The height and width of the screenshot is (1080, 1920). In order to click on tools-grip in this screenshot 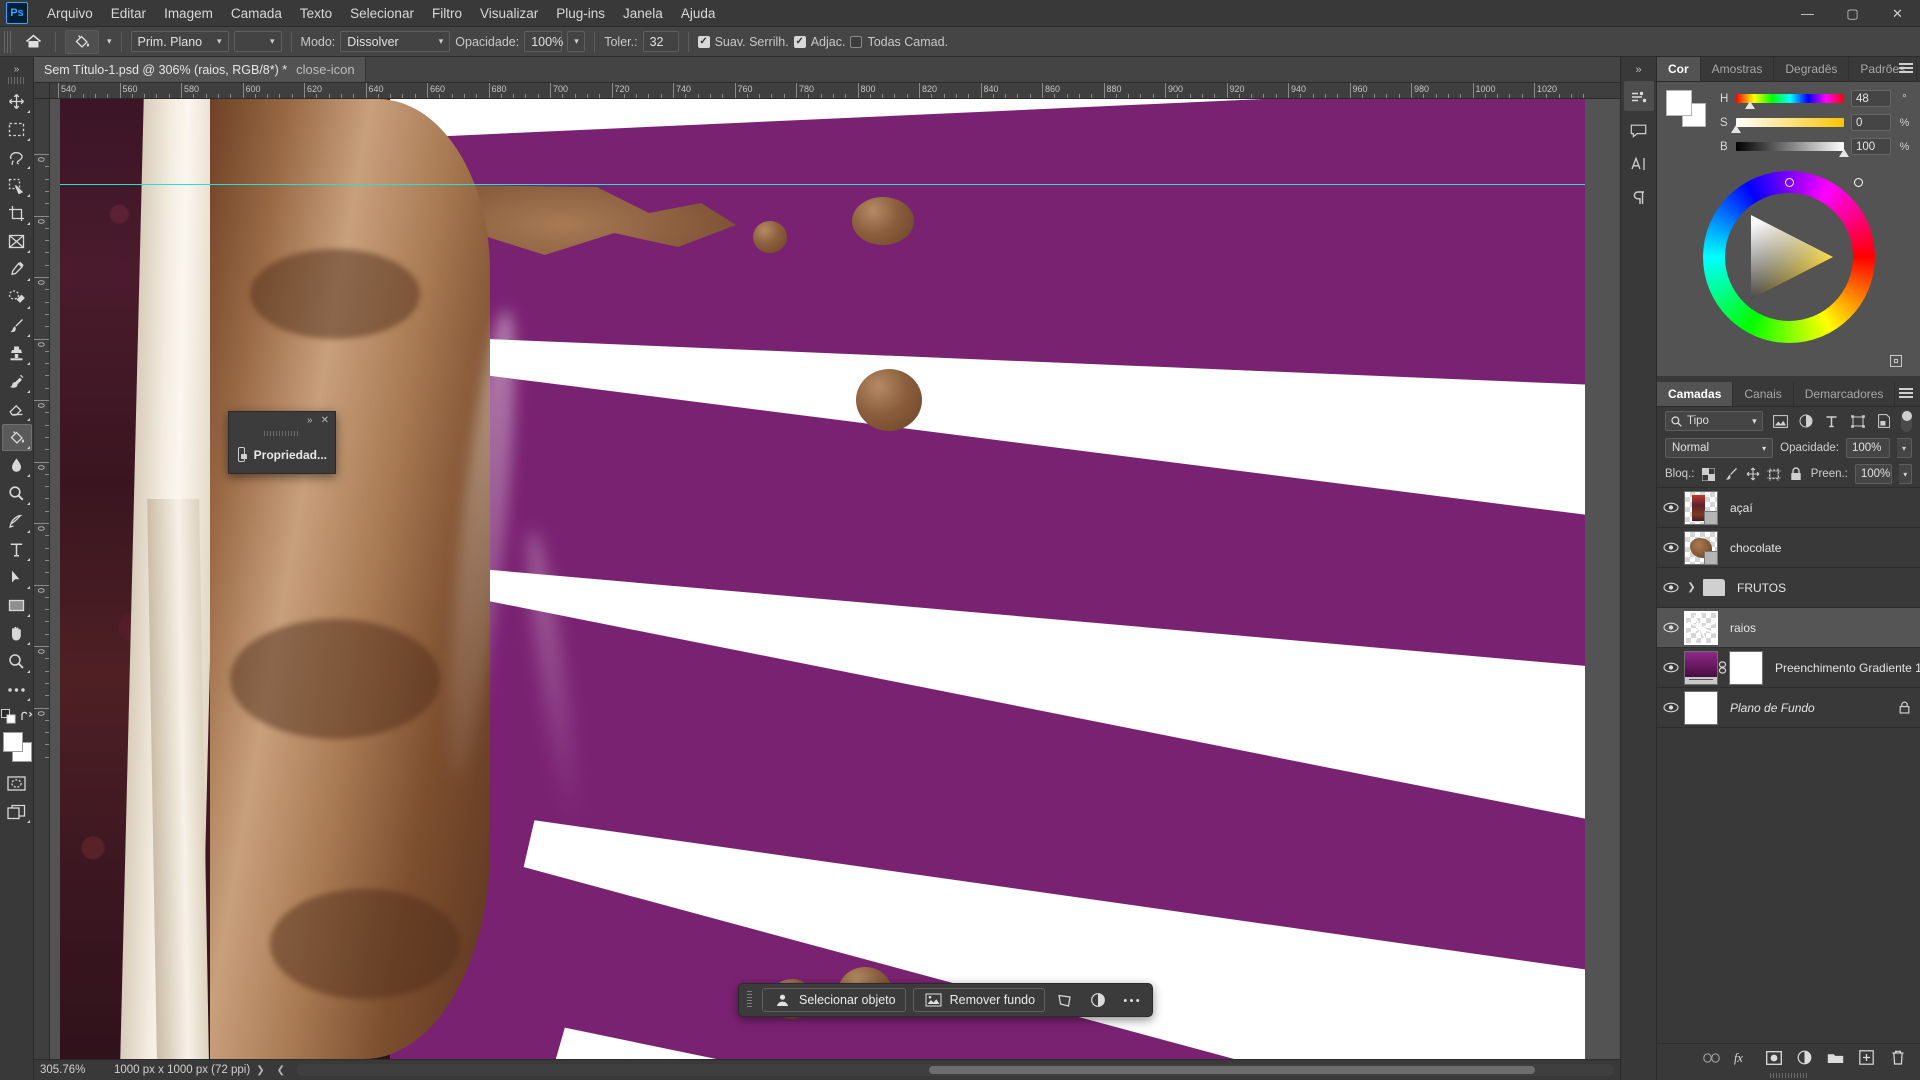, I will do `click(16, 80)`.